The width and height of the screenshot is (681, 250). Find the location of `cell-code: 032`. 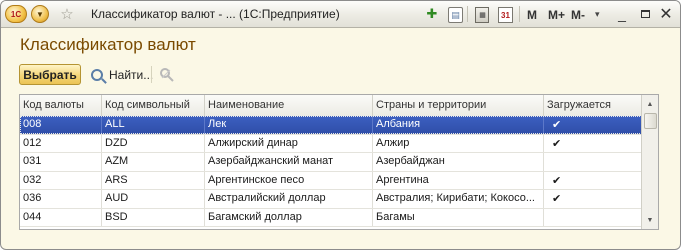

cell-code: 032 is located at coordinates (61, 180).